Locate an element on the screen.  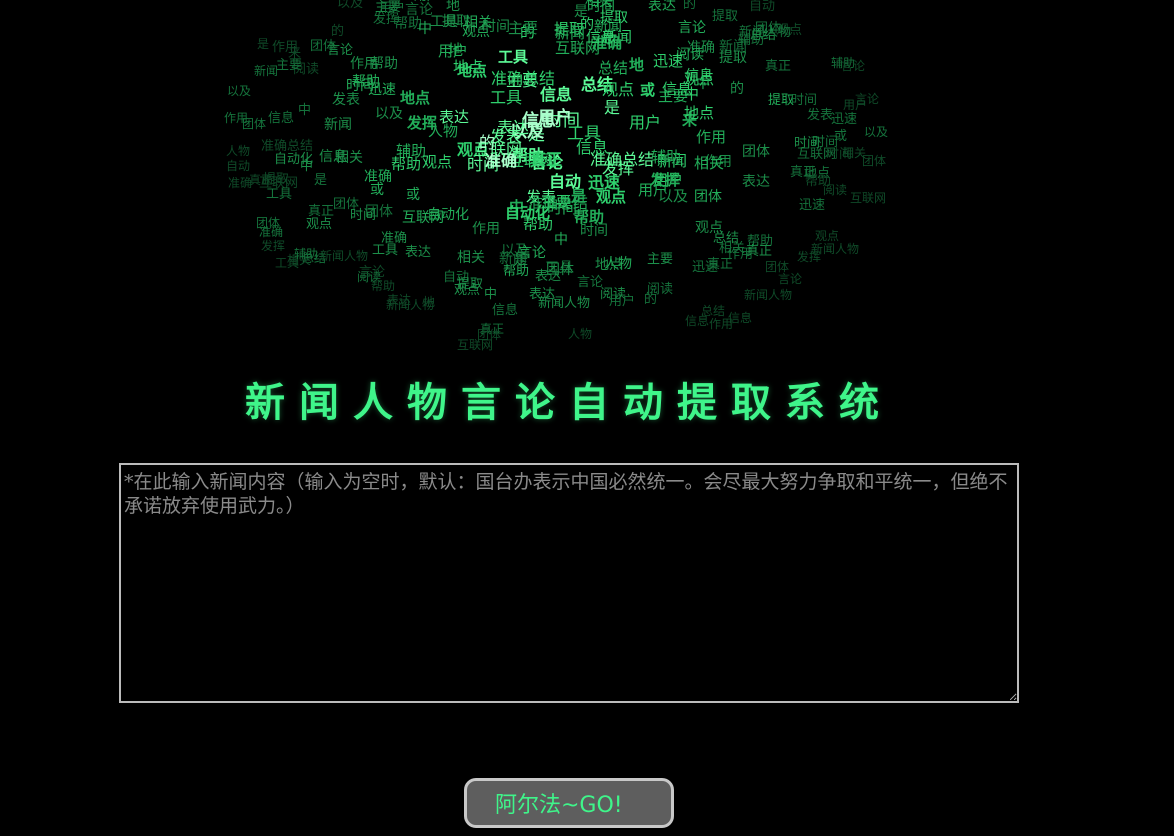
submit-button: 阿尔法~GO! is located at coordinates (569, 803).